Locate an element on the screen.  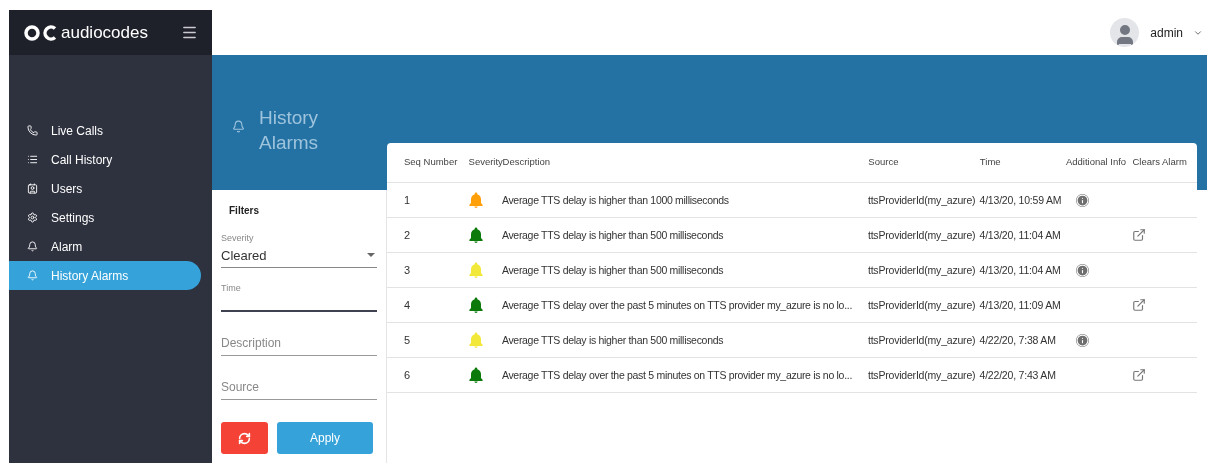
column-header: Seq Number is located at coordinates (431, 162).